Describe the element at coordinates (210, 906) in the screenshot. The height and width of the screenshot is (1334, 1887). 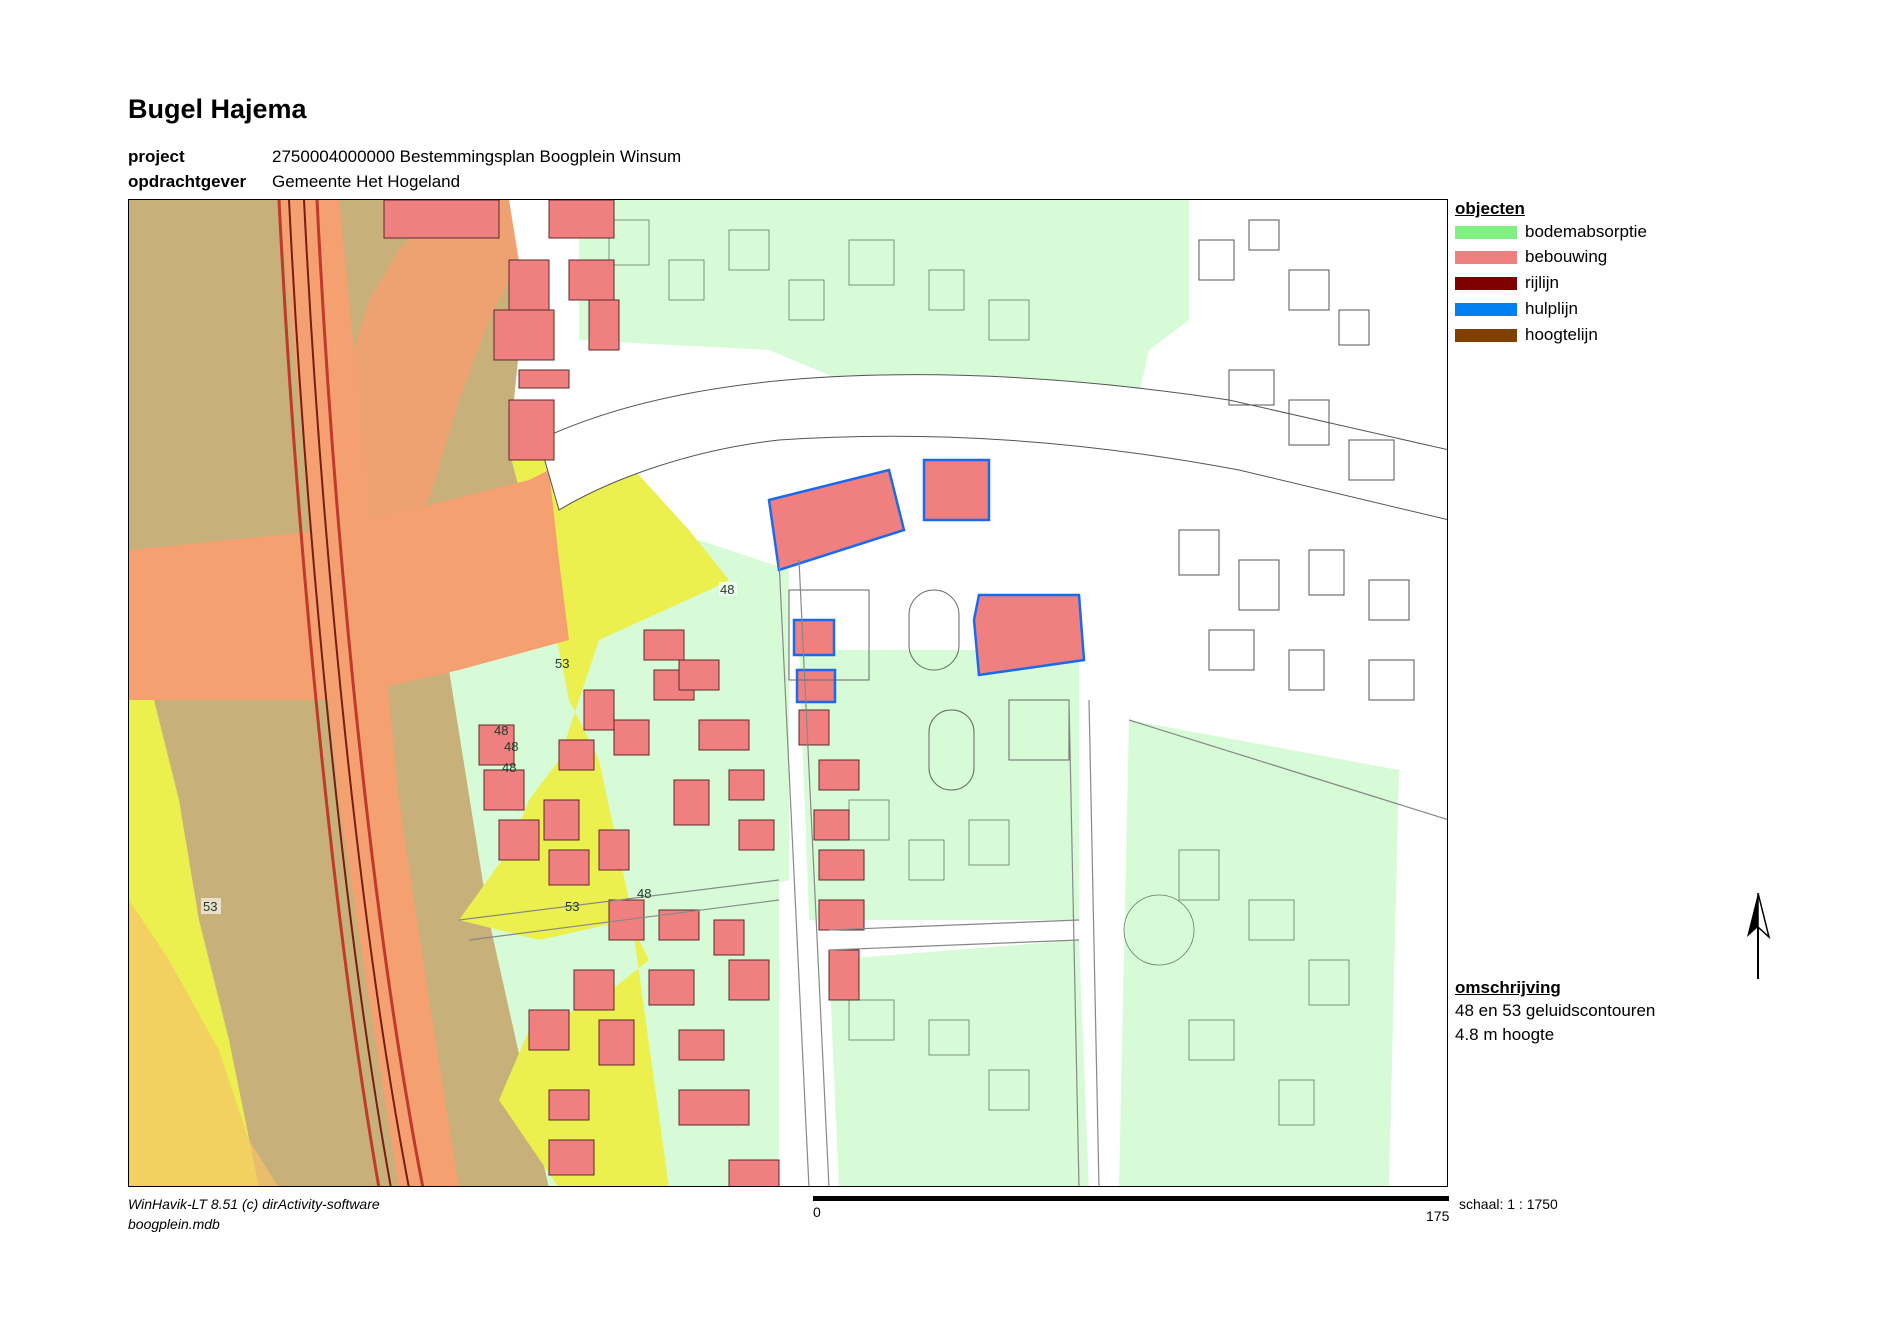
I see `contour-label-53-b: 53` at that location.